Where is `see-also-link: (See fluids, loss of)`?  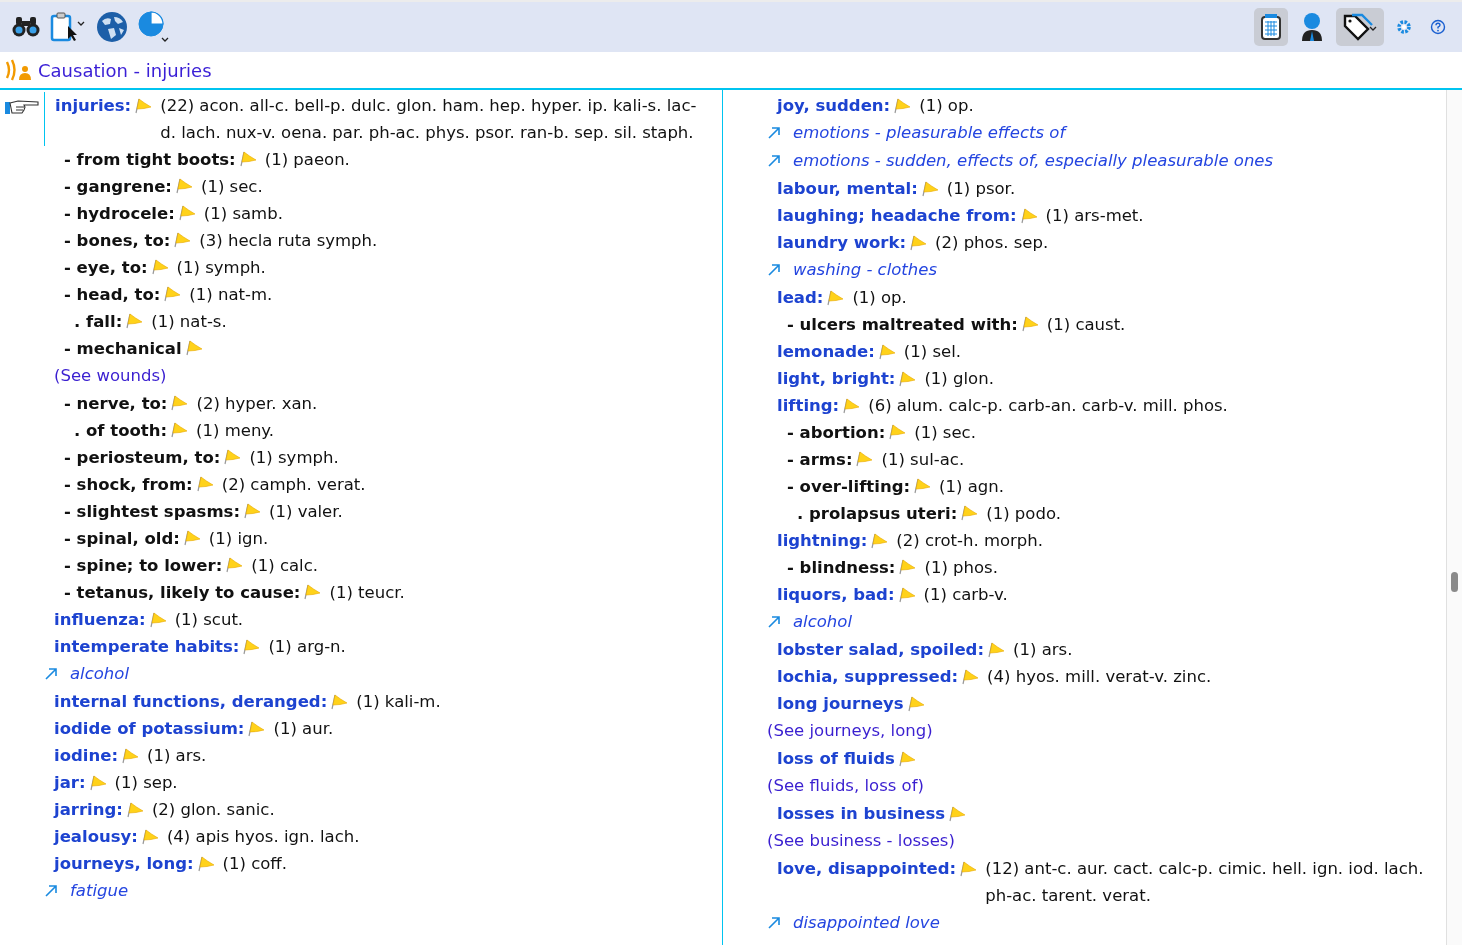
see-also-link: (See fluids, loss of) is located at coordinates (845, 785).